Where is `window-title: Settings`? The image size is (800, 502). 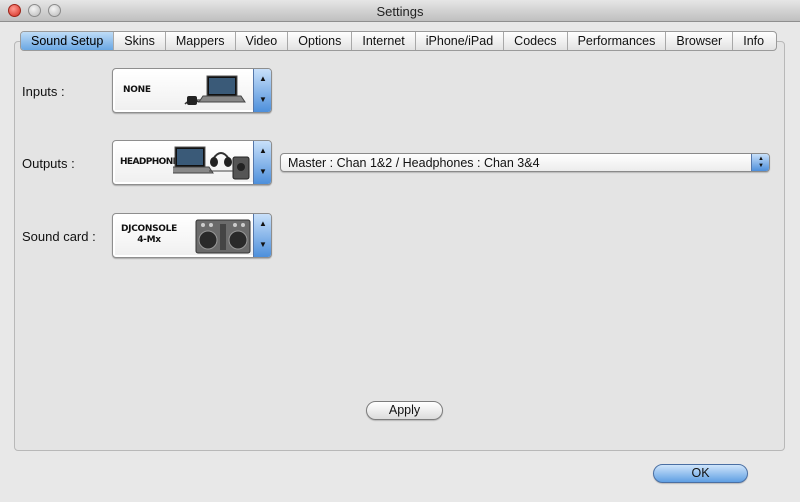
window-title: Settings is located at coordinates (400, 11).